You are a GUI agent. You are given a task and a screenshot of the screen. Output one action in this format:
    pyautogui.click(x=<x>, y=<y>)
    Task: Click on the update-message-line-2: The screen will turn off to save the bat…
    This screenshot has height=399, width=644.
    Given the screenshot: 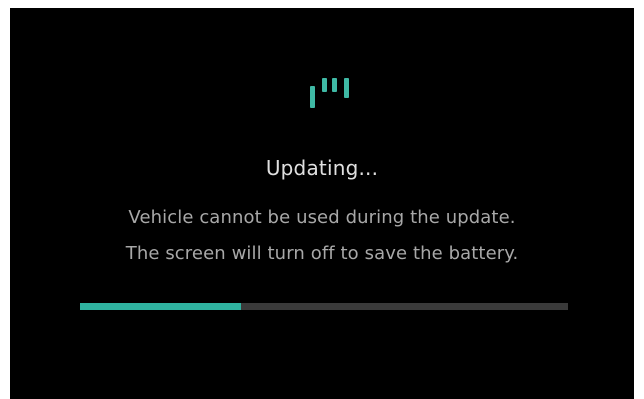 What is the action you would take?
    pyautogui.click(x=322, y=253)
    